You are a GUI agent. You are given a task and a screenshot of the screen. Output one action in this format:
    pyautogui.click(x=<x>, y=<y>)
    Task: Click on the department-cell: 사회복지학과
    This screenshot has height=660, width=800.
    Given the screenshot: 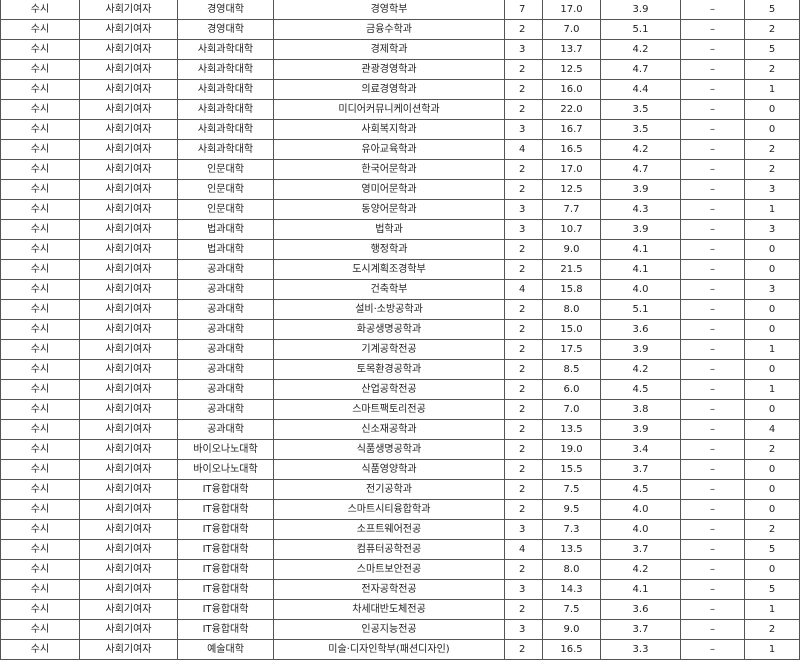 What is the action you would take?
    pyautogui.click(x=389, y=129)
    